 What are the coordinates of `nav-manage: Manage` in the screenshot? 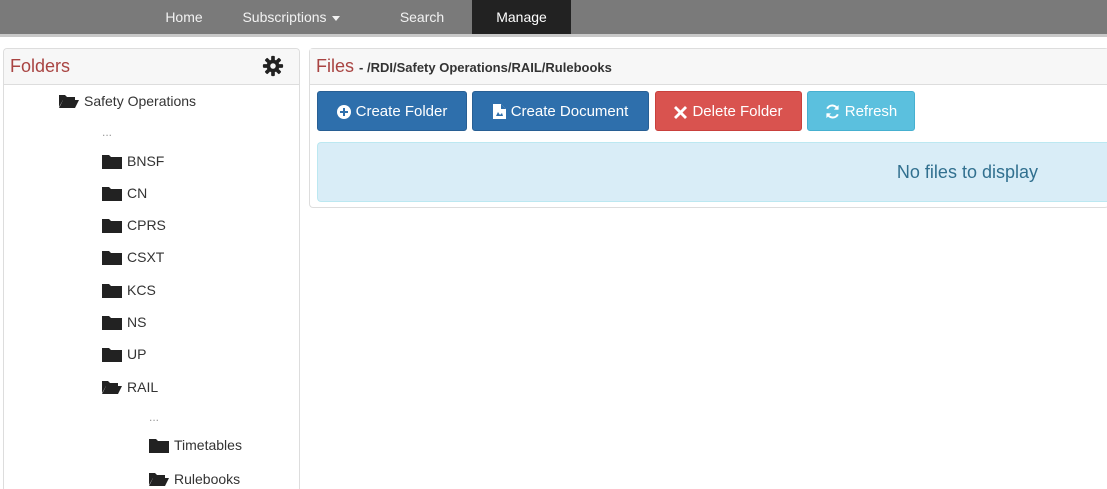 It's located at (521, 17).